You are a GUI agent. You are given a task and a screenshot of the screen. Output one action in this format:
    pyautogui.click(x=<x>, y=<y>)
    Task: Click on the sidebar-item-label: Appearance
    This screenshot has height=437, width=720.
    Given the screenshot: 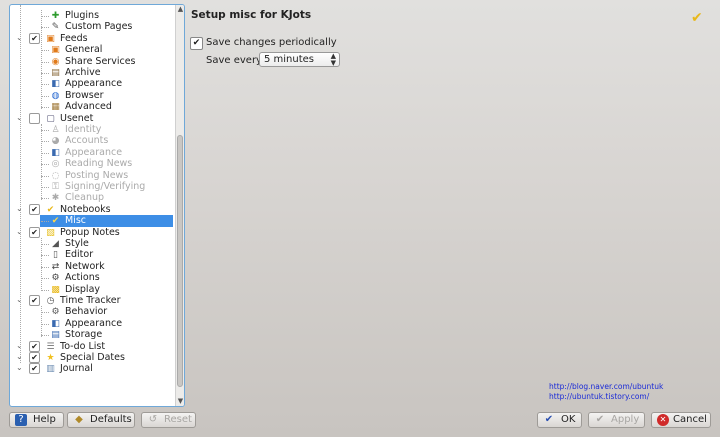 What is the action you would take?
    pyautogui.click(x=94, y=152)
    